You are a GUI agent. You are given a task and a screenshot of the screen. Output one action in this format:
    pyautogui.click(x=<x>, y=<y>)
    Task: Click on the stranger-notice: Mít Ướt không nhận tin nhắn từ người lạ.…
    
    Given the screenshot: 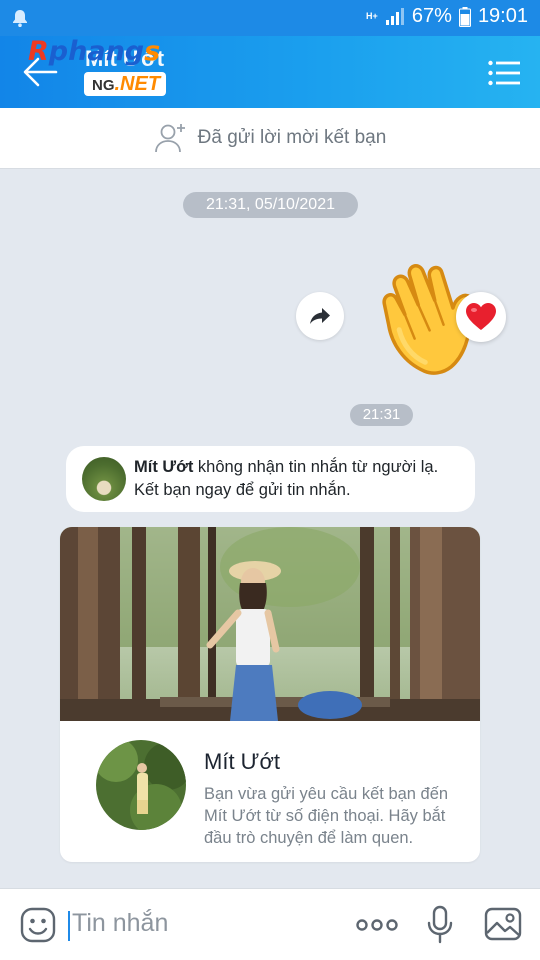 What is the action you would take?
    pyautogui.click(x=270, y=479)
    